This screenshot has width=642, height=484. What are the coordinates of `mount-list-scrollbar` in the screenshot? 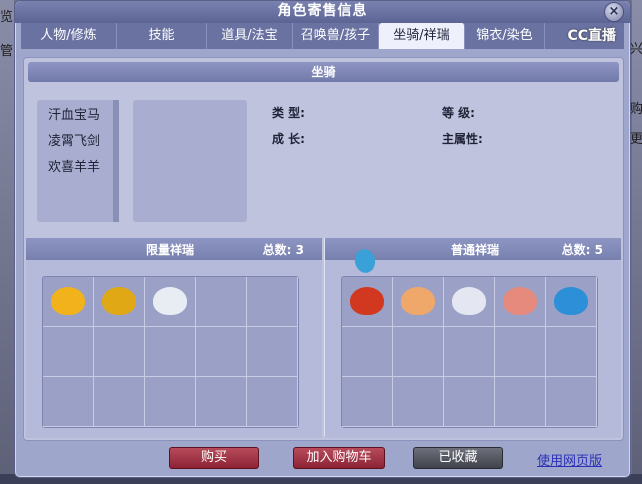 It's located at (116, 161).